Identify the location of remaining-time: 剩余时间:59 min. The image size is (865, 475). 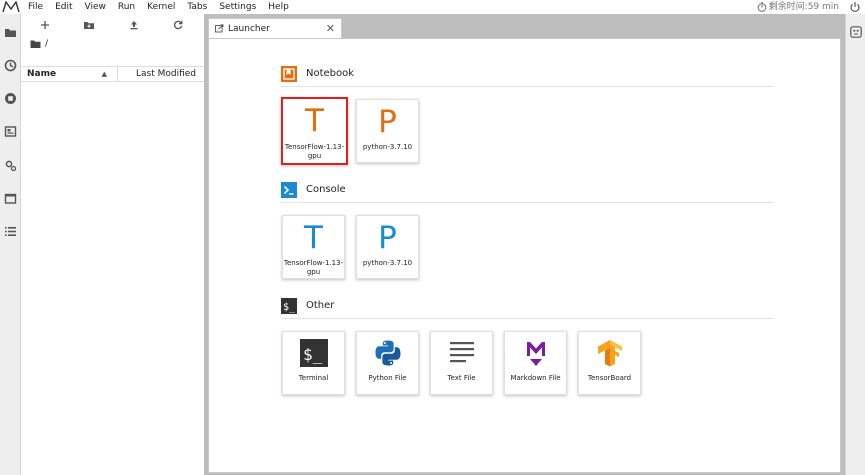
(798, 7).